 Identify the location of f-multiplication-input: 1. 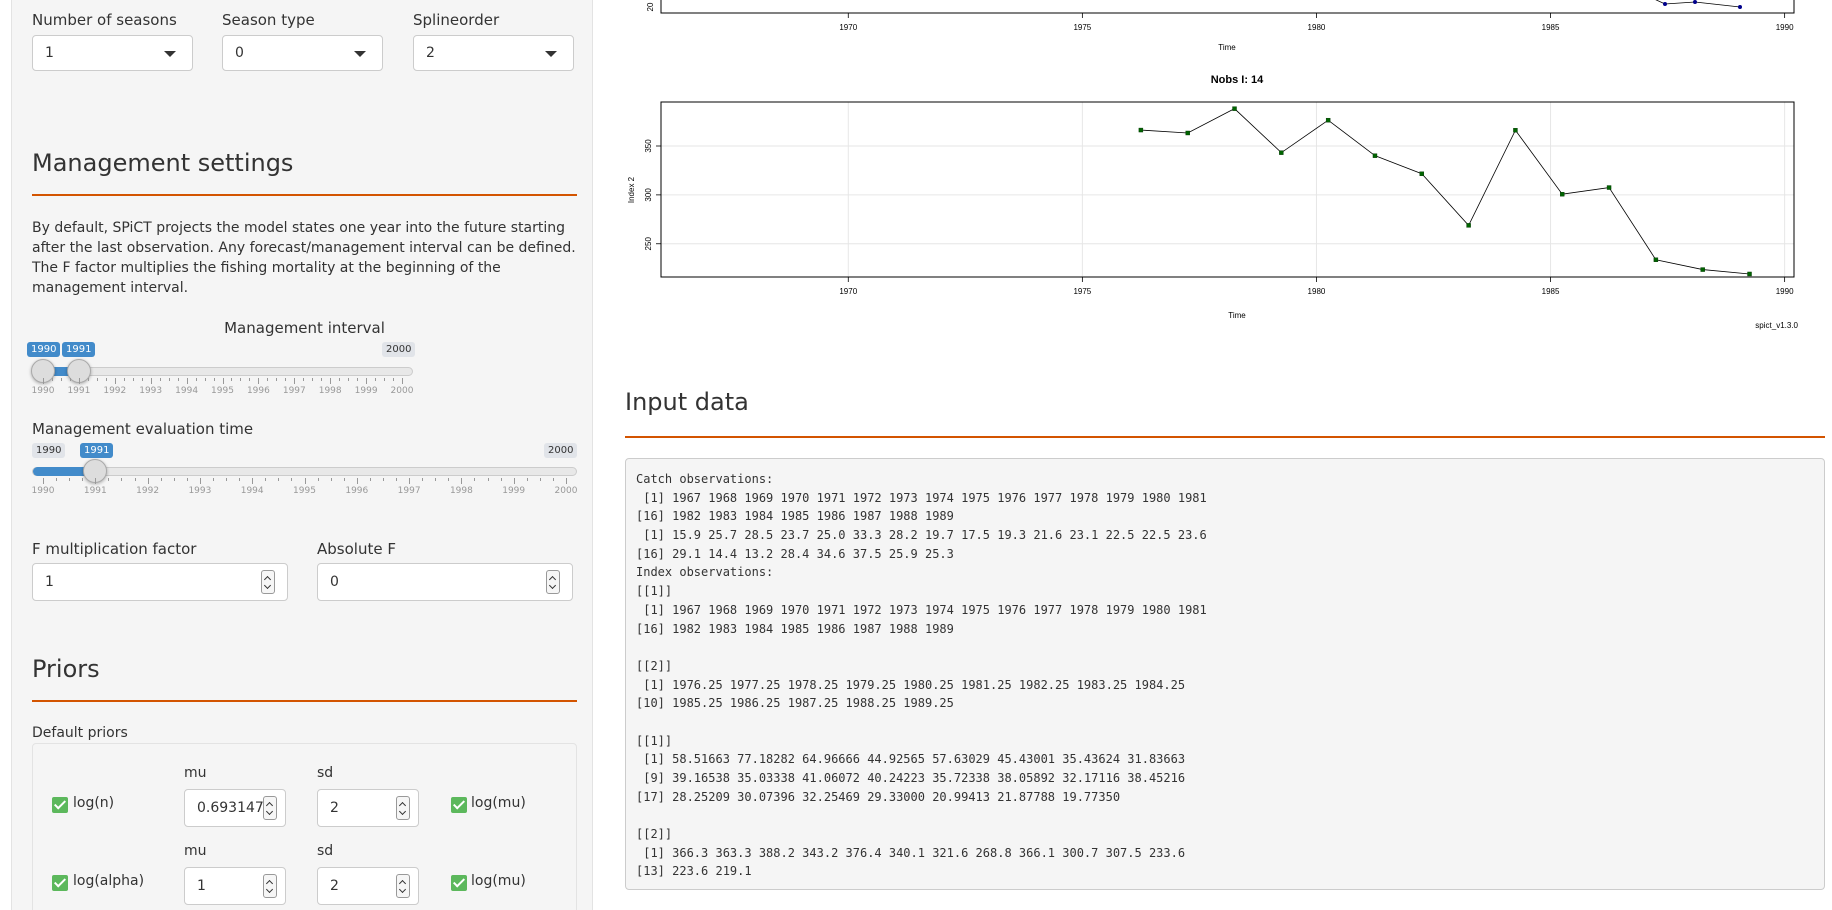
(160, 582).